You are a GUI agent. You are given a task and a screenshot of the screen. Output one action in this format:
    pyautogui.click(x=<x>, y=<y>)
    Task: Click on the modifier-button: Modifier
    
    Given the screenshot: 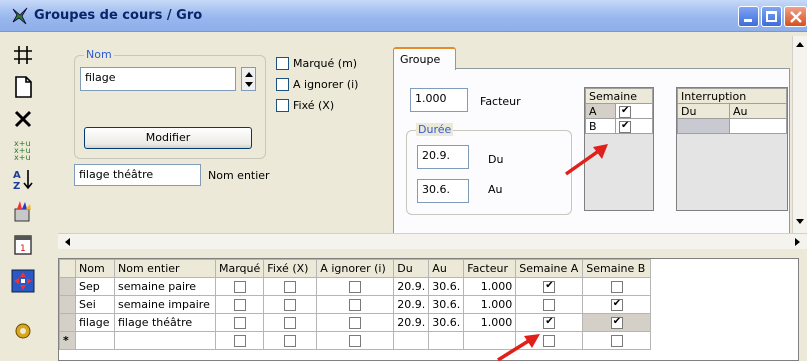 What is the action you would take?
    pyautogui.click(x=168, y=138)
    